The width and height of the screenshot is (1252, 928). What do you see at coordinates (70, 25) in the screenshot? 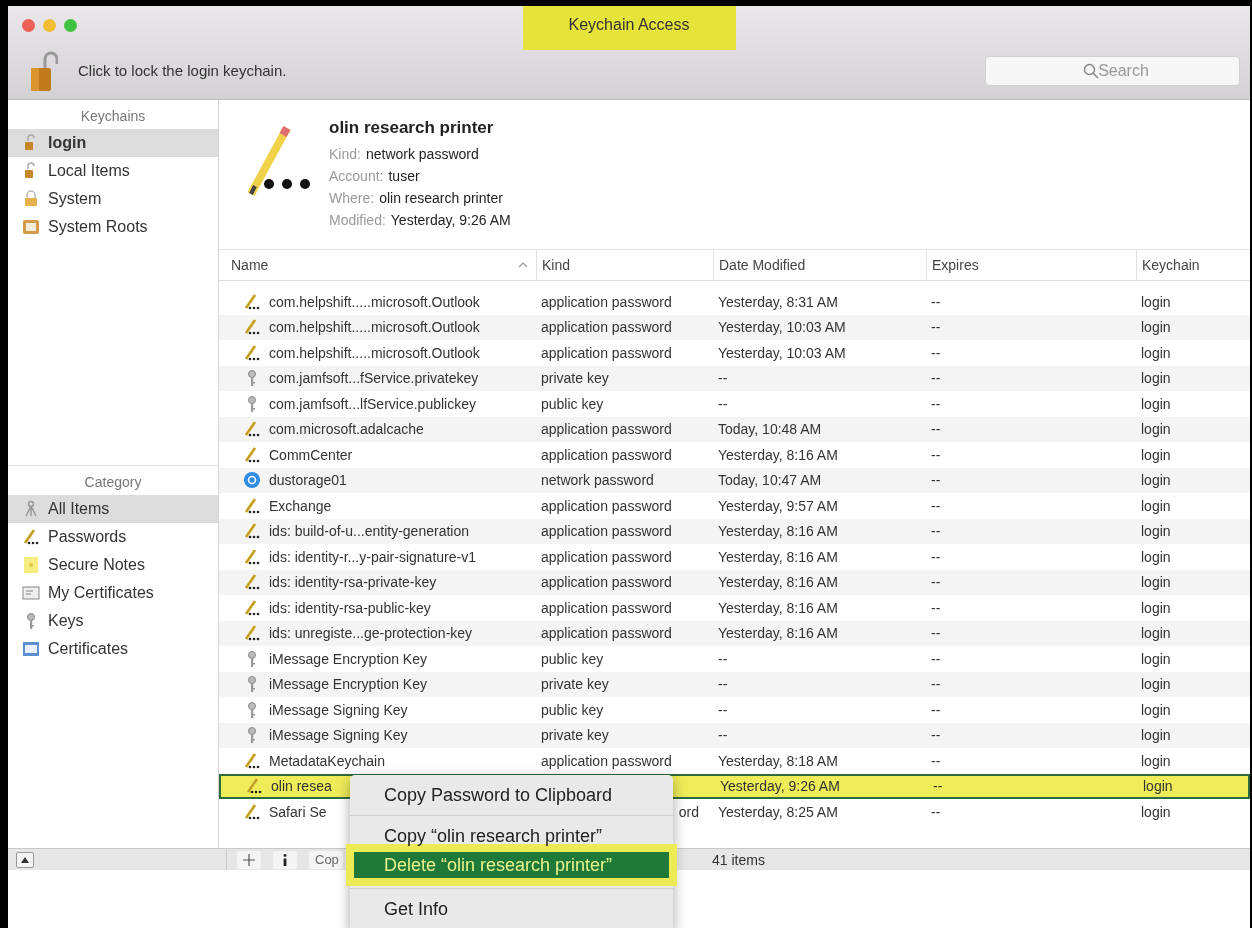
I see `zoom-button` at bounding box center [70, 25].